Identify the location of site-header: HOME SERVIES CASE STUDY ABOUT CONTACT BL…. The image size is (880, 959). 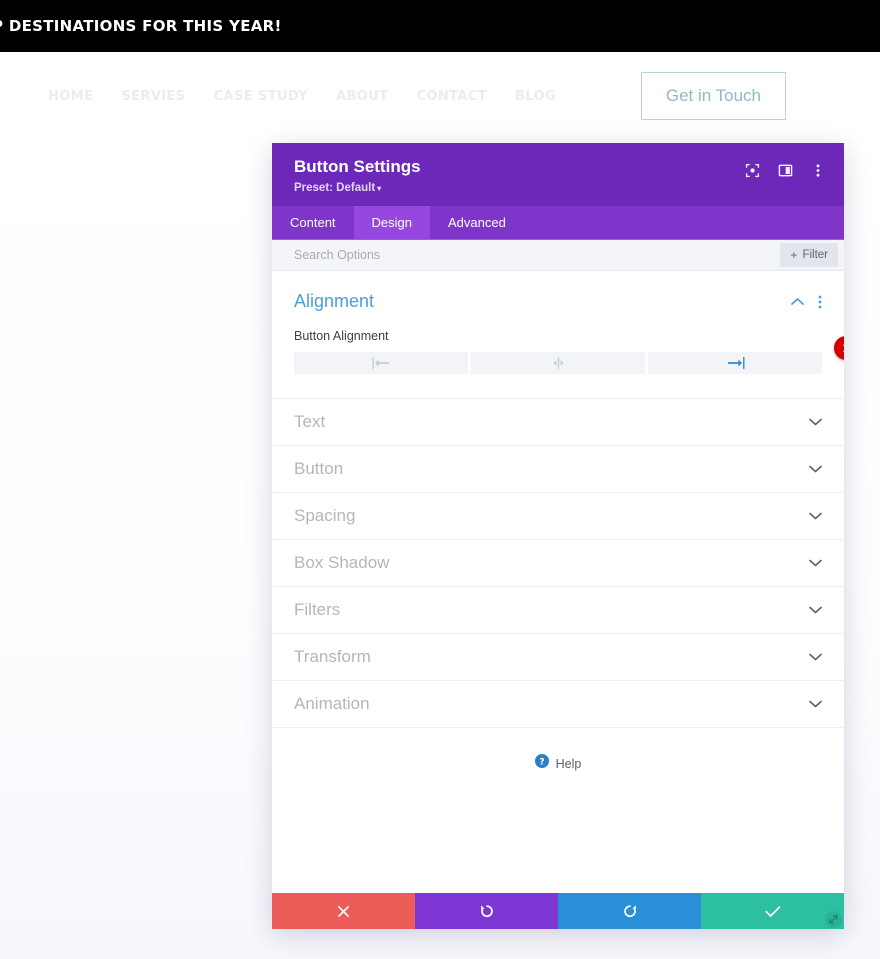
(440, 96).